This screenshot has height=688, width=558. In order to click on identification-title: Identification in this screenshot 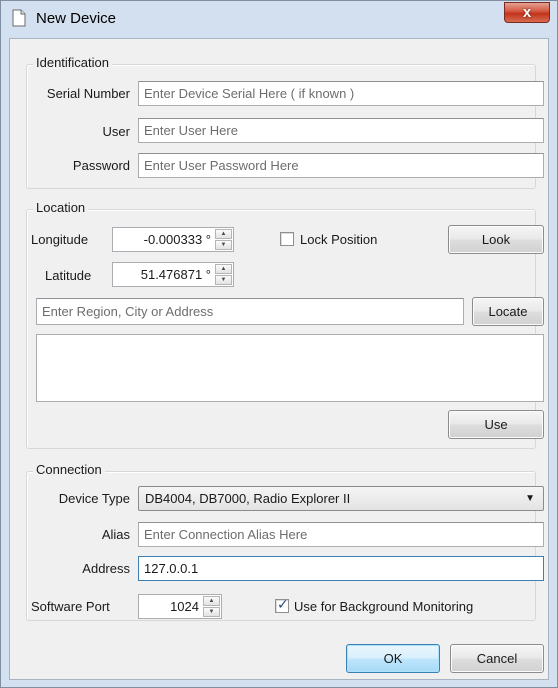, I will do `click(72, 62)`.